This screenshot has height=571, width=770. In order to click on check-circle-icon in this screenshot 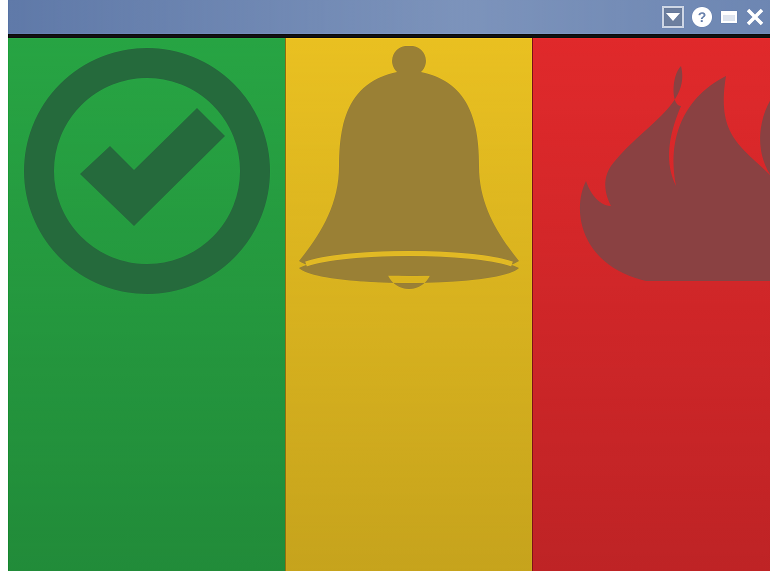, I will do `click(147, 171)`.